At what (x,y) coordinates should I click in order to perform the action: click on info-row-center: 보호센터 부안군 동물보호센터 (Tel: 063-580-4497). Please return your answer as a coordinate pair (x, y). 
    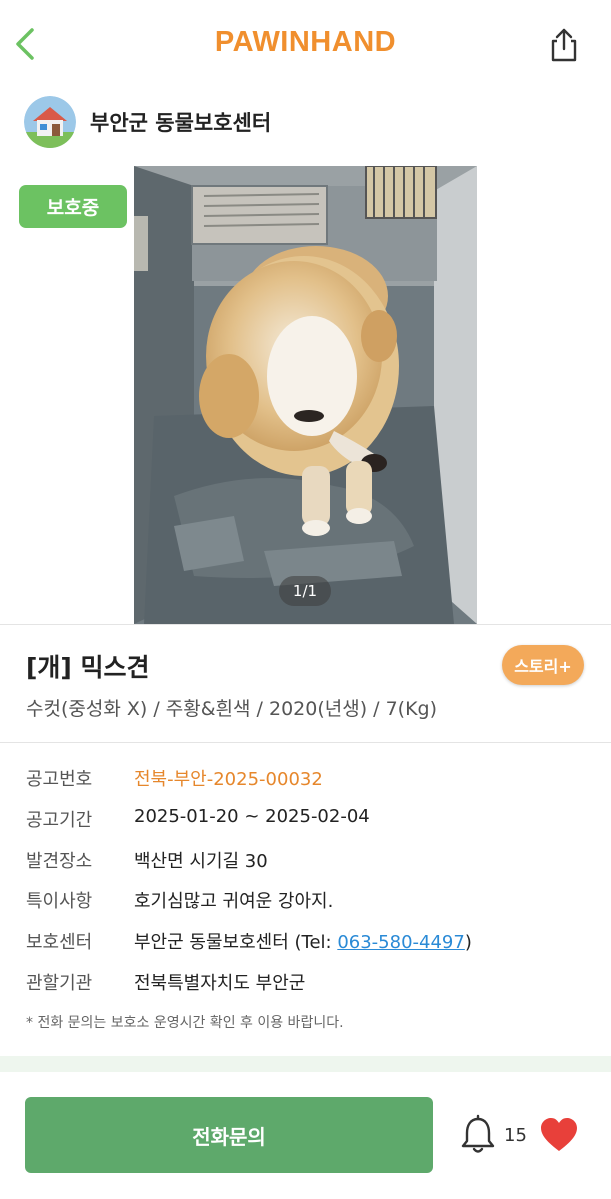
    Looking at the image, I should click on (311, 948).